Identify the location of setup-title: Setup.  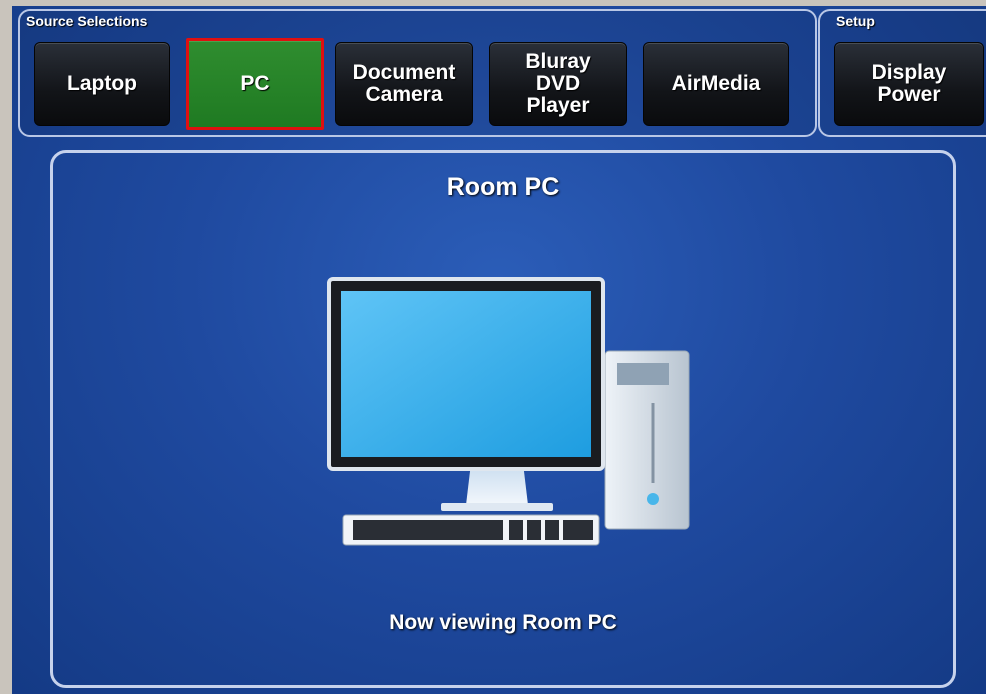
(855, 21).